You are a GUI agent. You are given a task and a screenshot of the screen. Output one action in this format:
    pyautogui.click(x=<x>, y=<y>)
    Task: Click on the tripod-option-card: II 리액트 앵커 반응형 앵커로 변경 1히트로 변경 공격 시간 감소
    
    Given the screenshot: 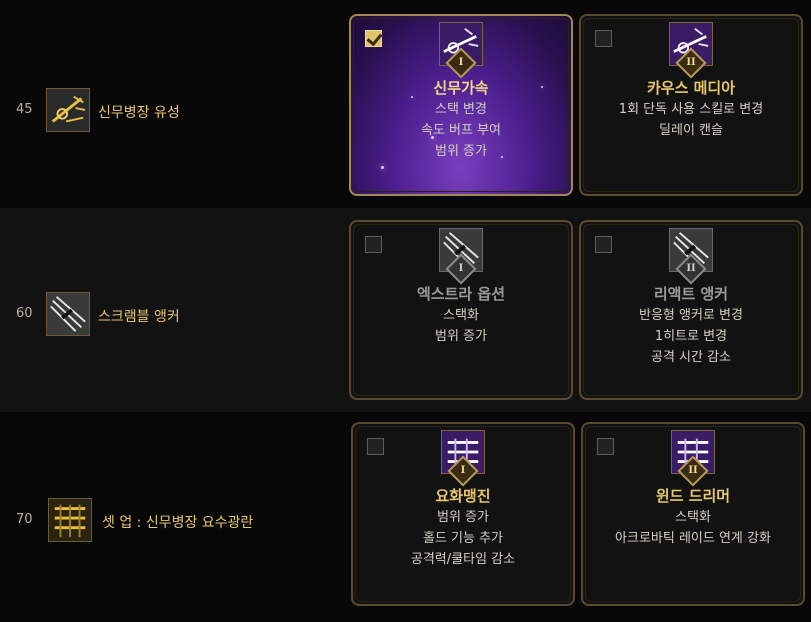 What is the action you would take?
    pyautogui.click(x=691, y=310)
    